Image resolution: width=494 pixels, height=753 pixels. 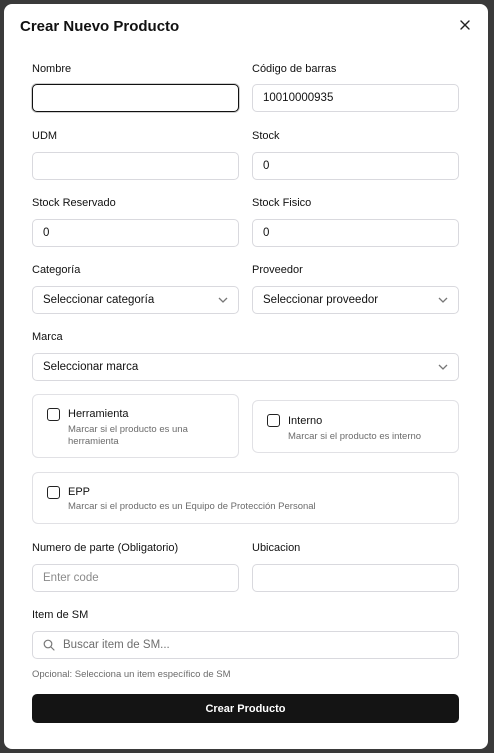 I want to click on proveedor-selected: Seleccionar proveedor, so click(x=321, y=300).